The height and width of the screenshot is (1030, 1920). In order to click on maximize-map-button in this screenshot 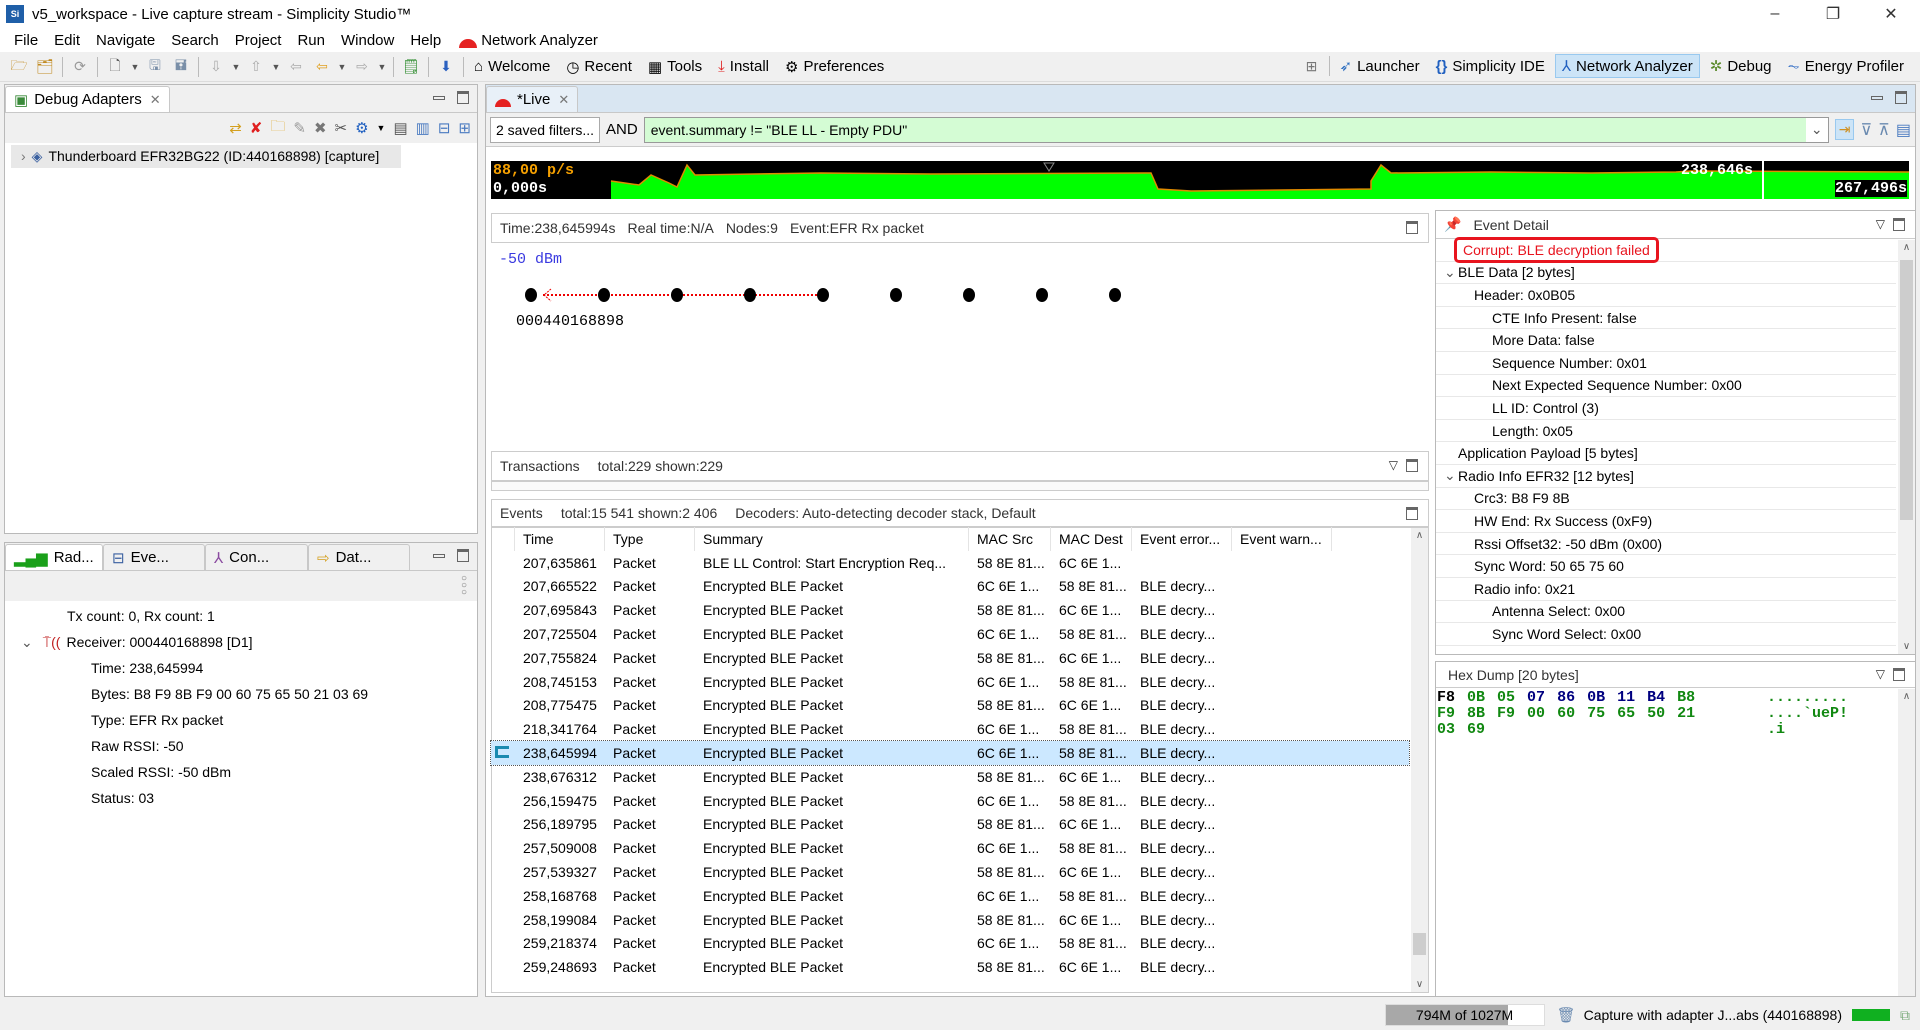, I will do `click(1412, 227)`.